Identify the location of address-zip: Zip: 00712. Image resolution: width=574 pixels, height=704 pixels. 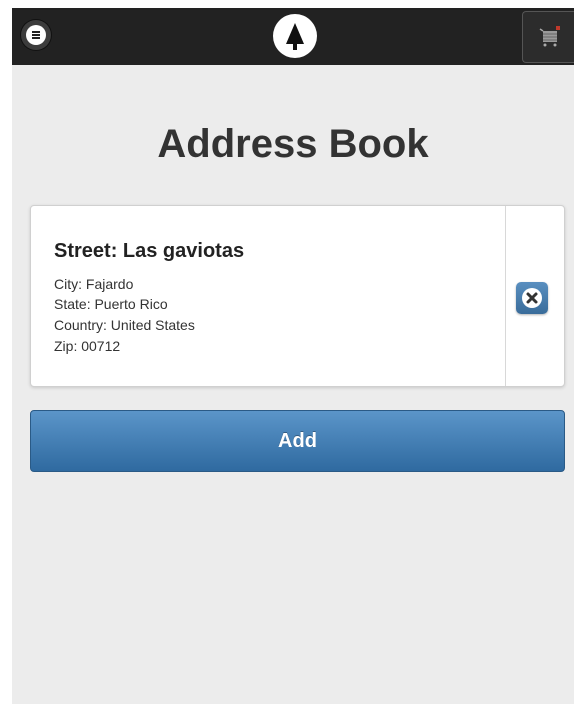
(87, 346).